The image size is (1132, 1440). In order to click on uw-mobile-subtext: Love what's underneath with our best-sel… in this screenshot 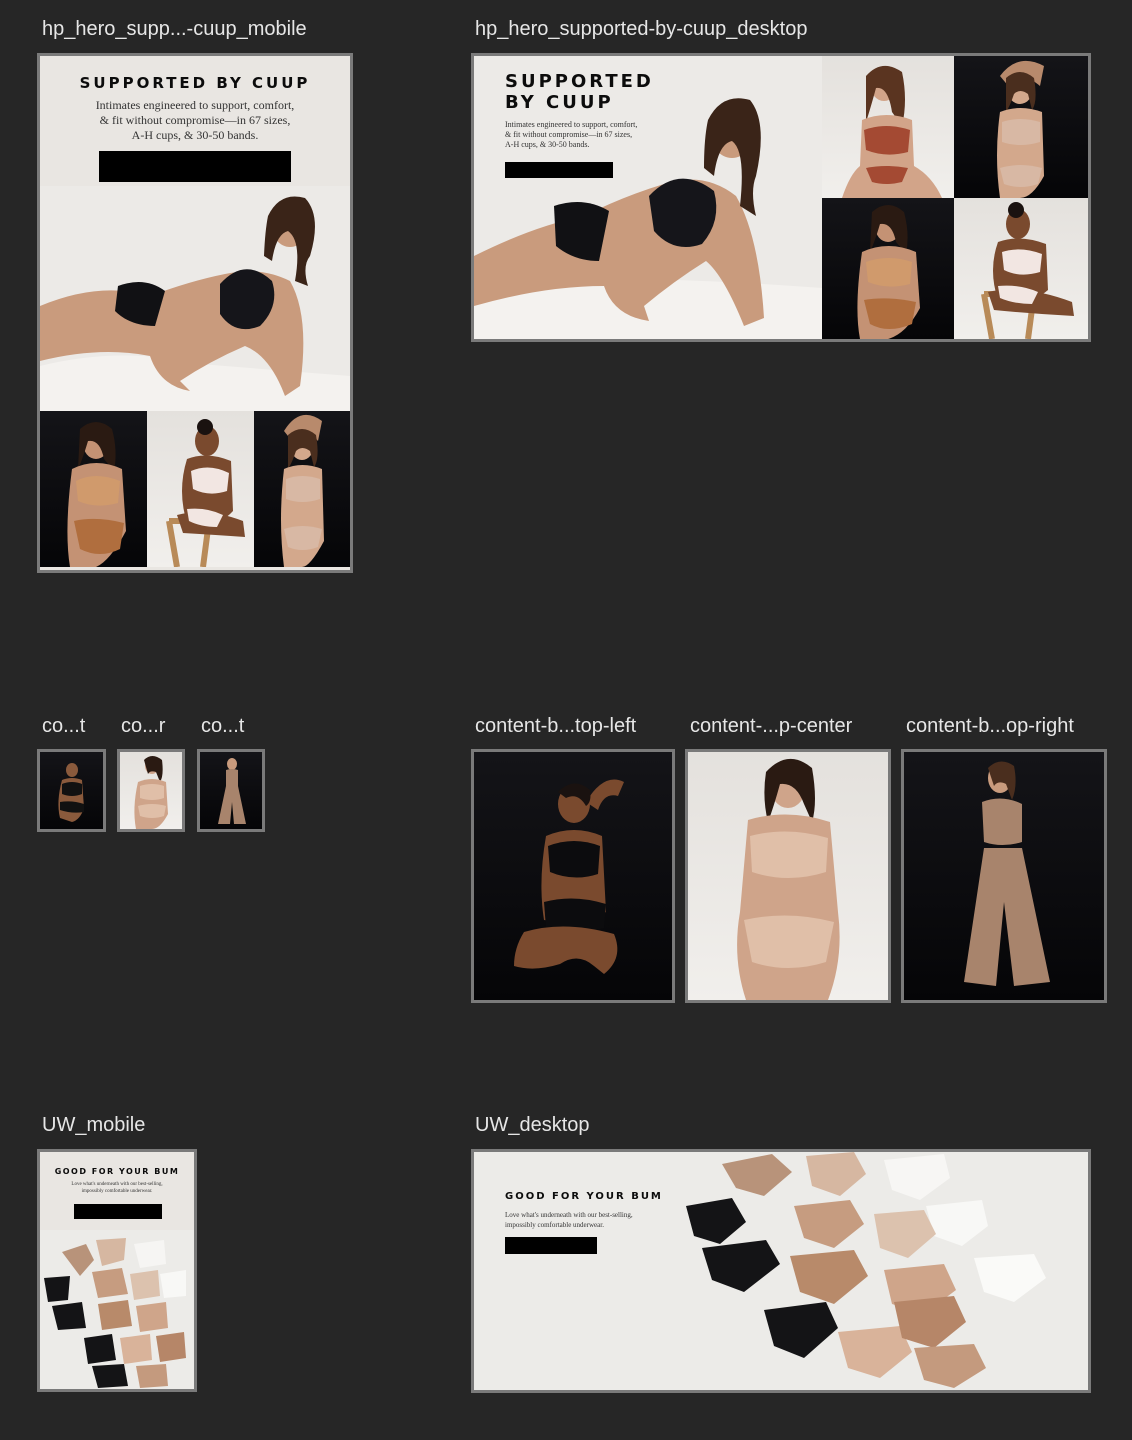, I will do `click(117, 1188)`.